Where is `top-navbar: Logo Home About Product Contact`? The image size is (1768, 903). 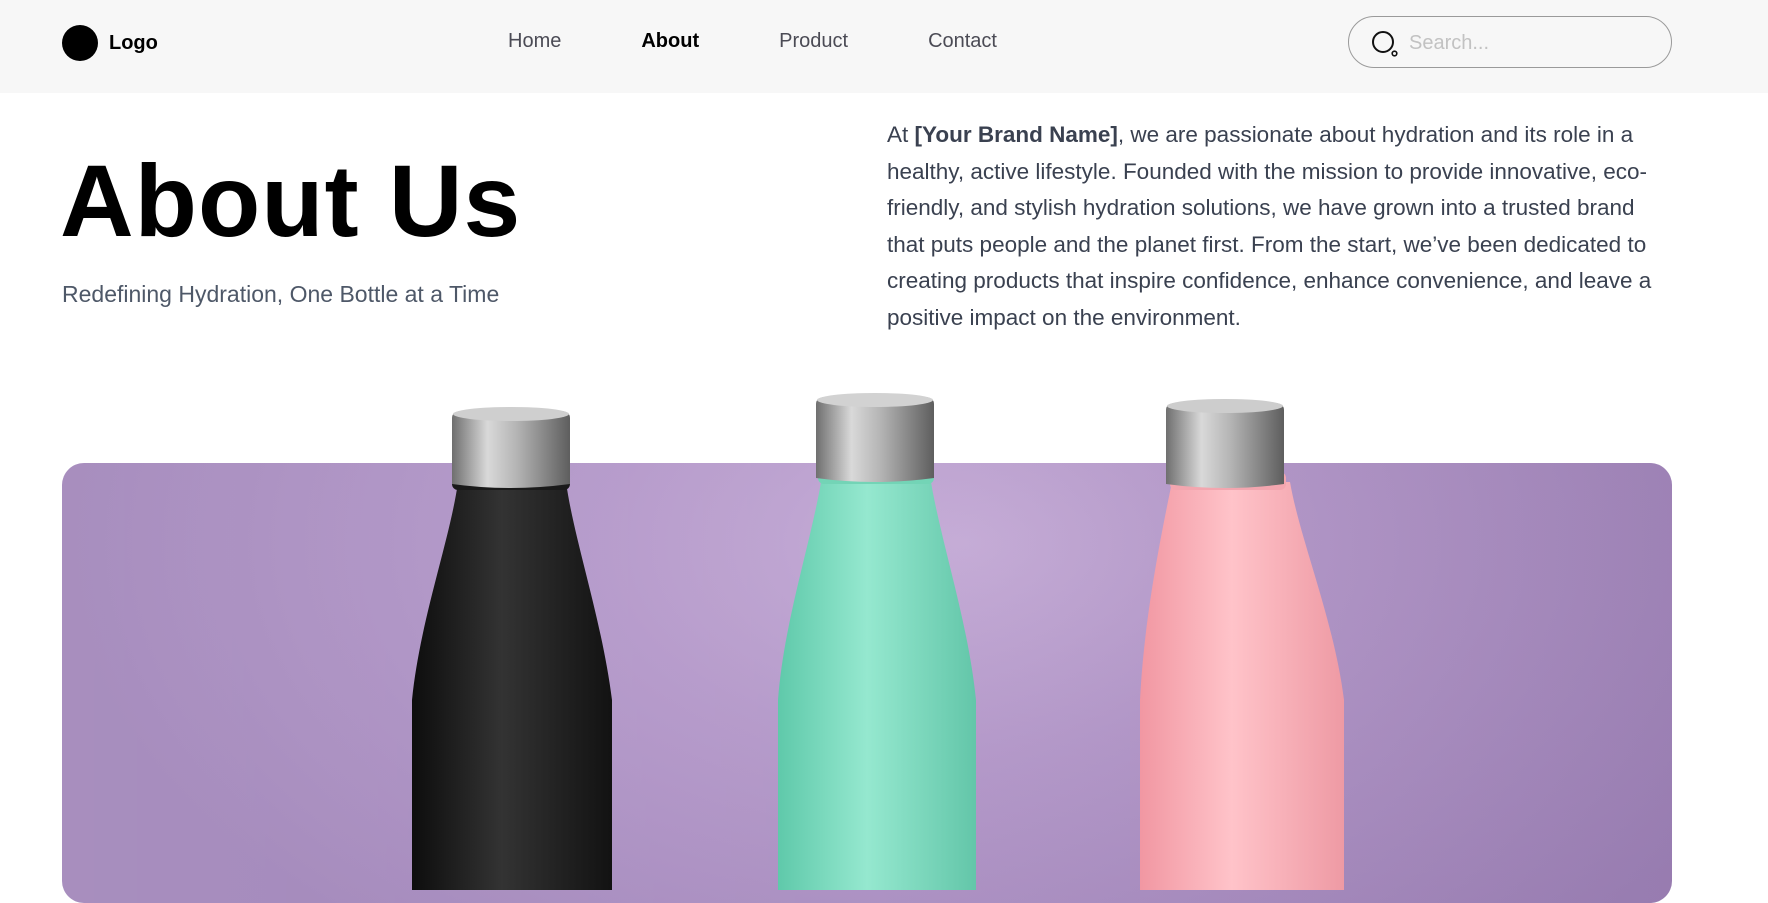 top-navbar: Logo Home About Product Contact is located at coordinates (884, 46).